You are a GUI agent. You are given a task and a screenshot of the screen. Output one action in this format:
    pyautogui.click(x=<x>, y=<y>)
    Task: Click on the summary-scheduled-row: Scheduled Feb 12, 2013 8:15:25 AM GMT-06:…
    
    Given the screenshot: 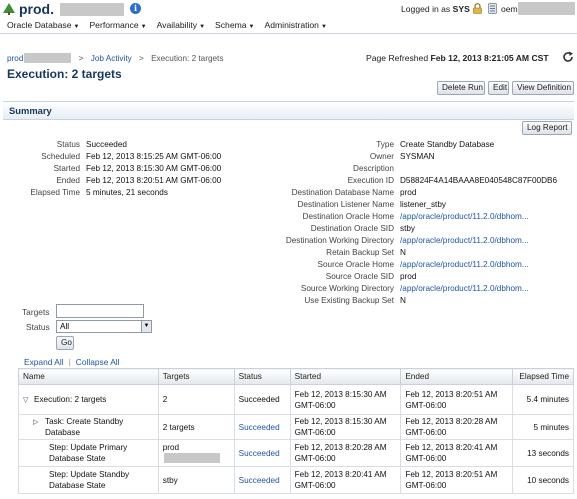 What is the action you would take?
    pyautogui.click(x=131, y=156)
    